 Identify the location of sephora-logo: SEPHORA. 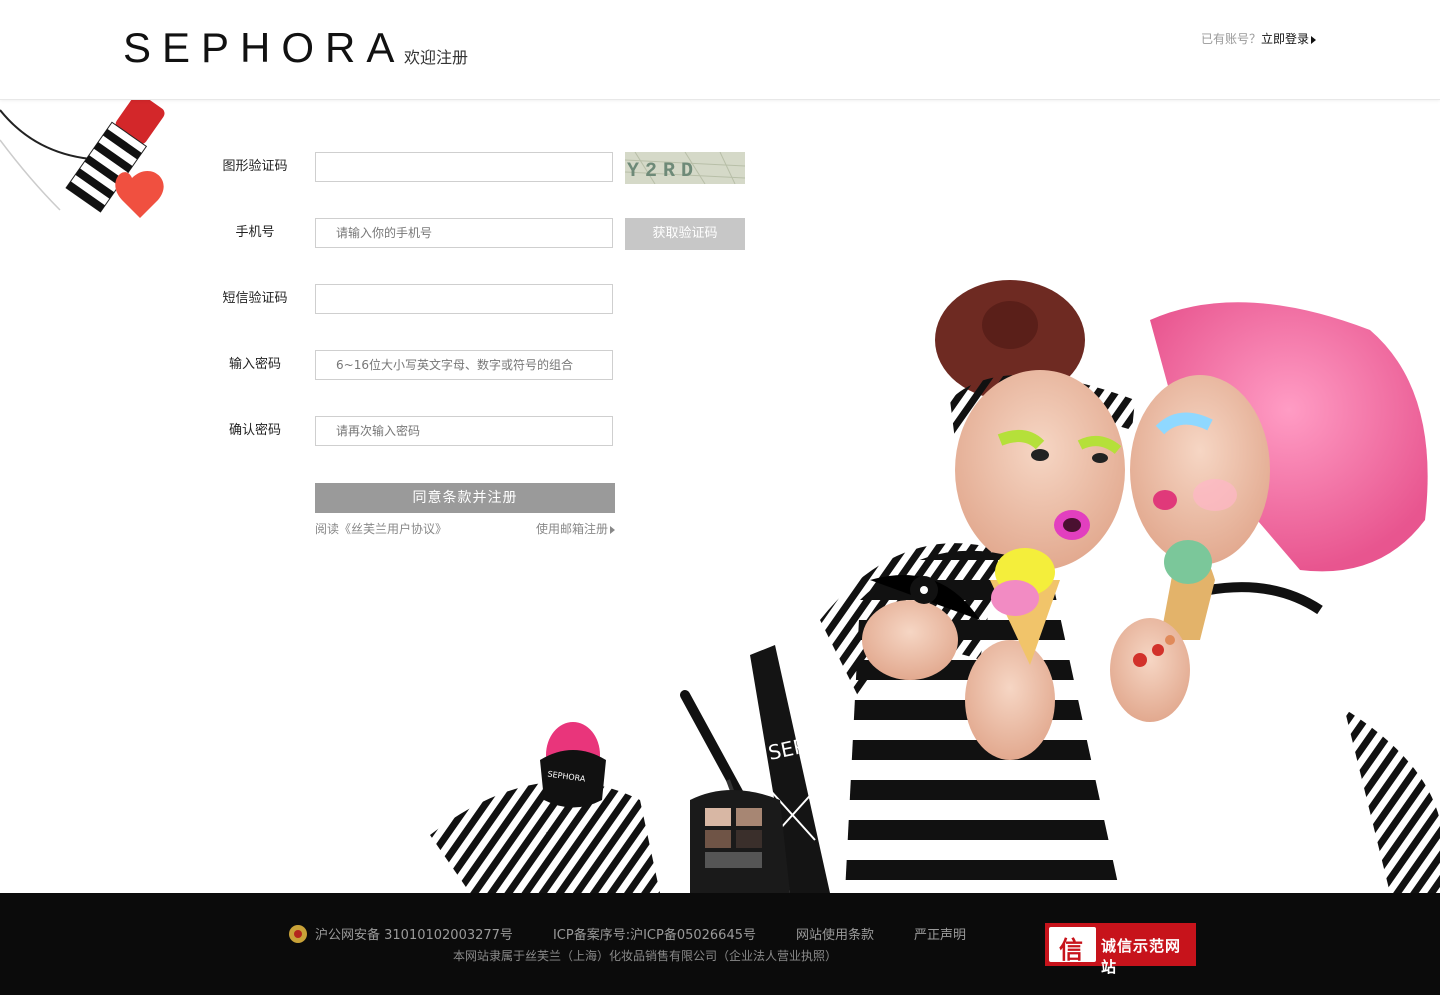
(264, 48).